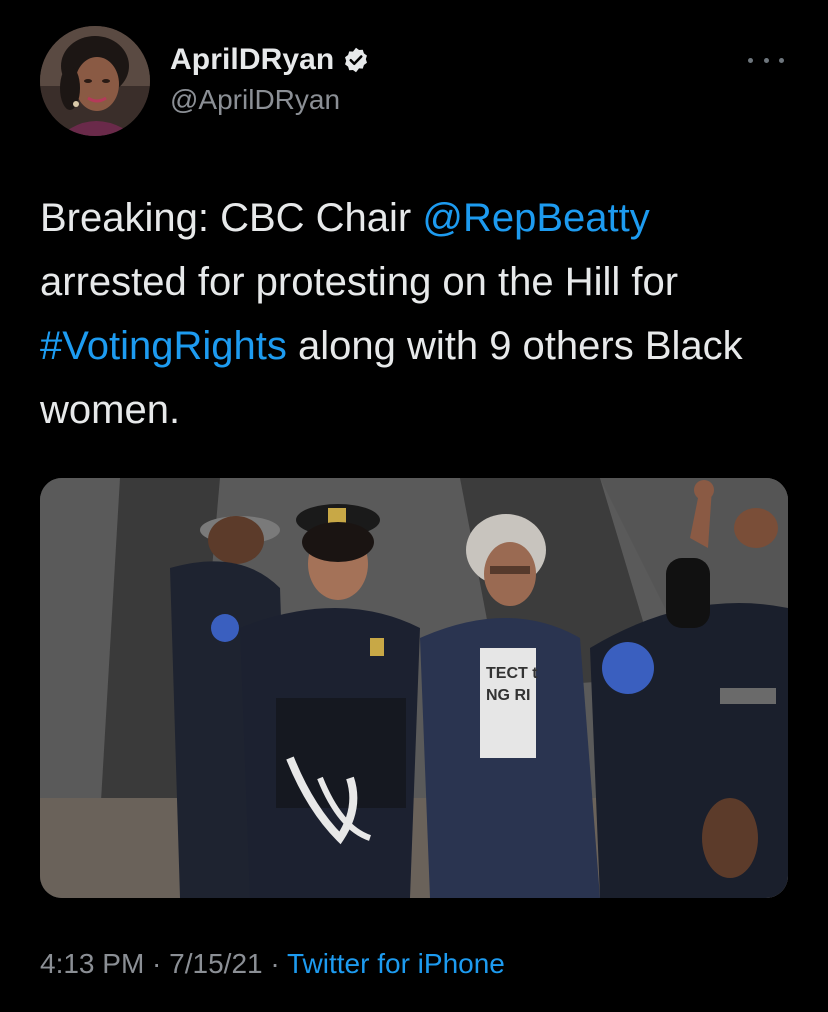 This screenshot has height=1012, width=828. What do you see at coordinates (396, 963) in the screenshot?
I see `tweet-source-link: Twitter for iPhone` at bounding box center [396, 963].